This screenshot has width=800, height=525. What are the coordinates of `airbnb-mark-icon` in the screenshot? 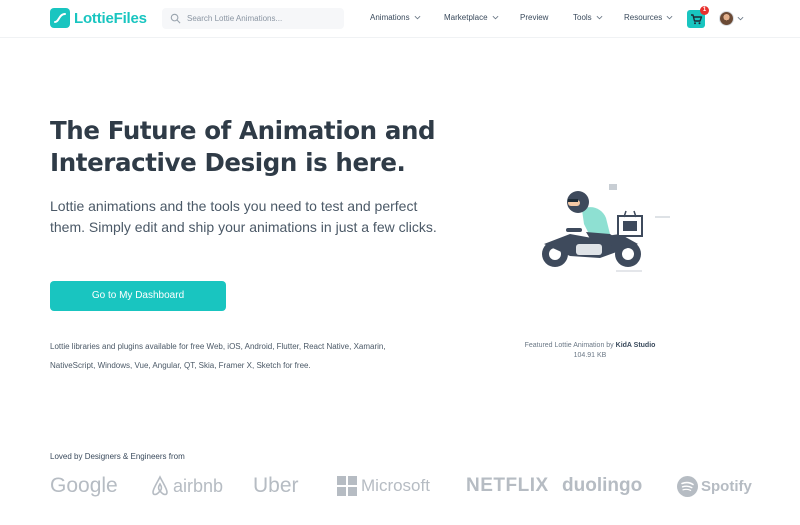 It's located at (160, 485).